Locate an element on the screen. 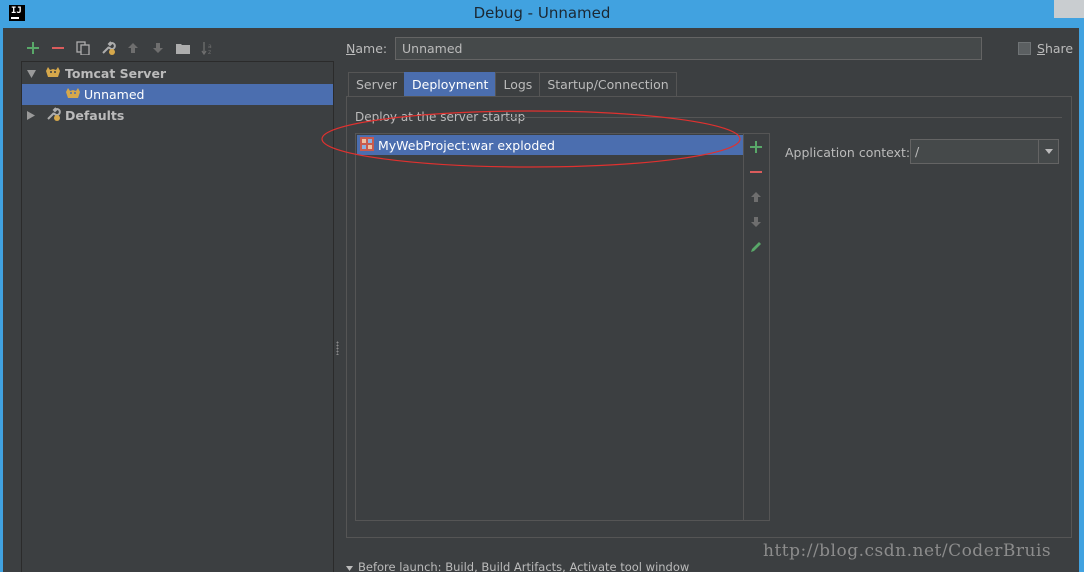  copy-icon is located at coordinates (82, 48).